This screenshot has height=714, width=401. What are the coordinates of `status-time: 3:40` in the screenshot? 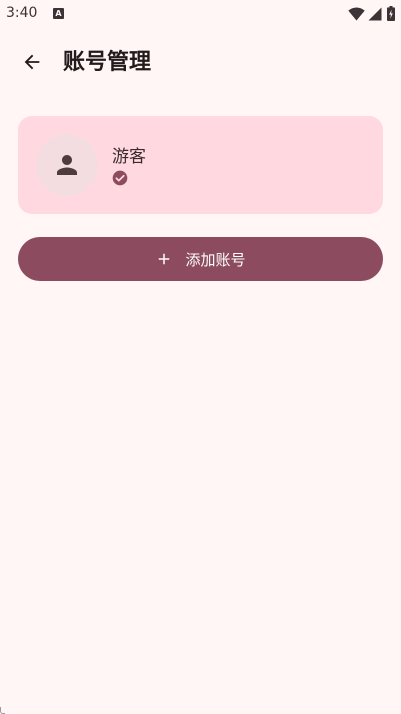 It's located at (22, 13).